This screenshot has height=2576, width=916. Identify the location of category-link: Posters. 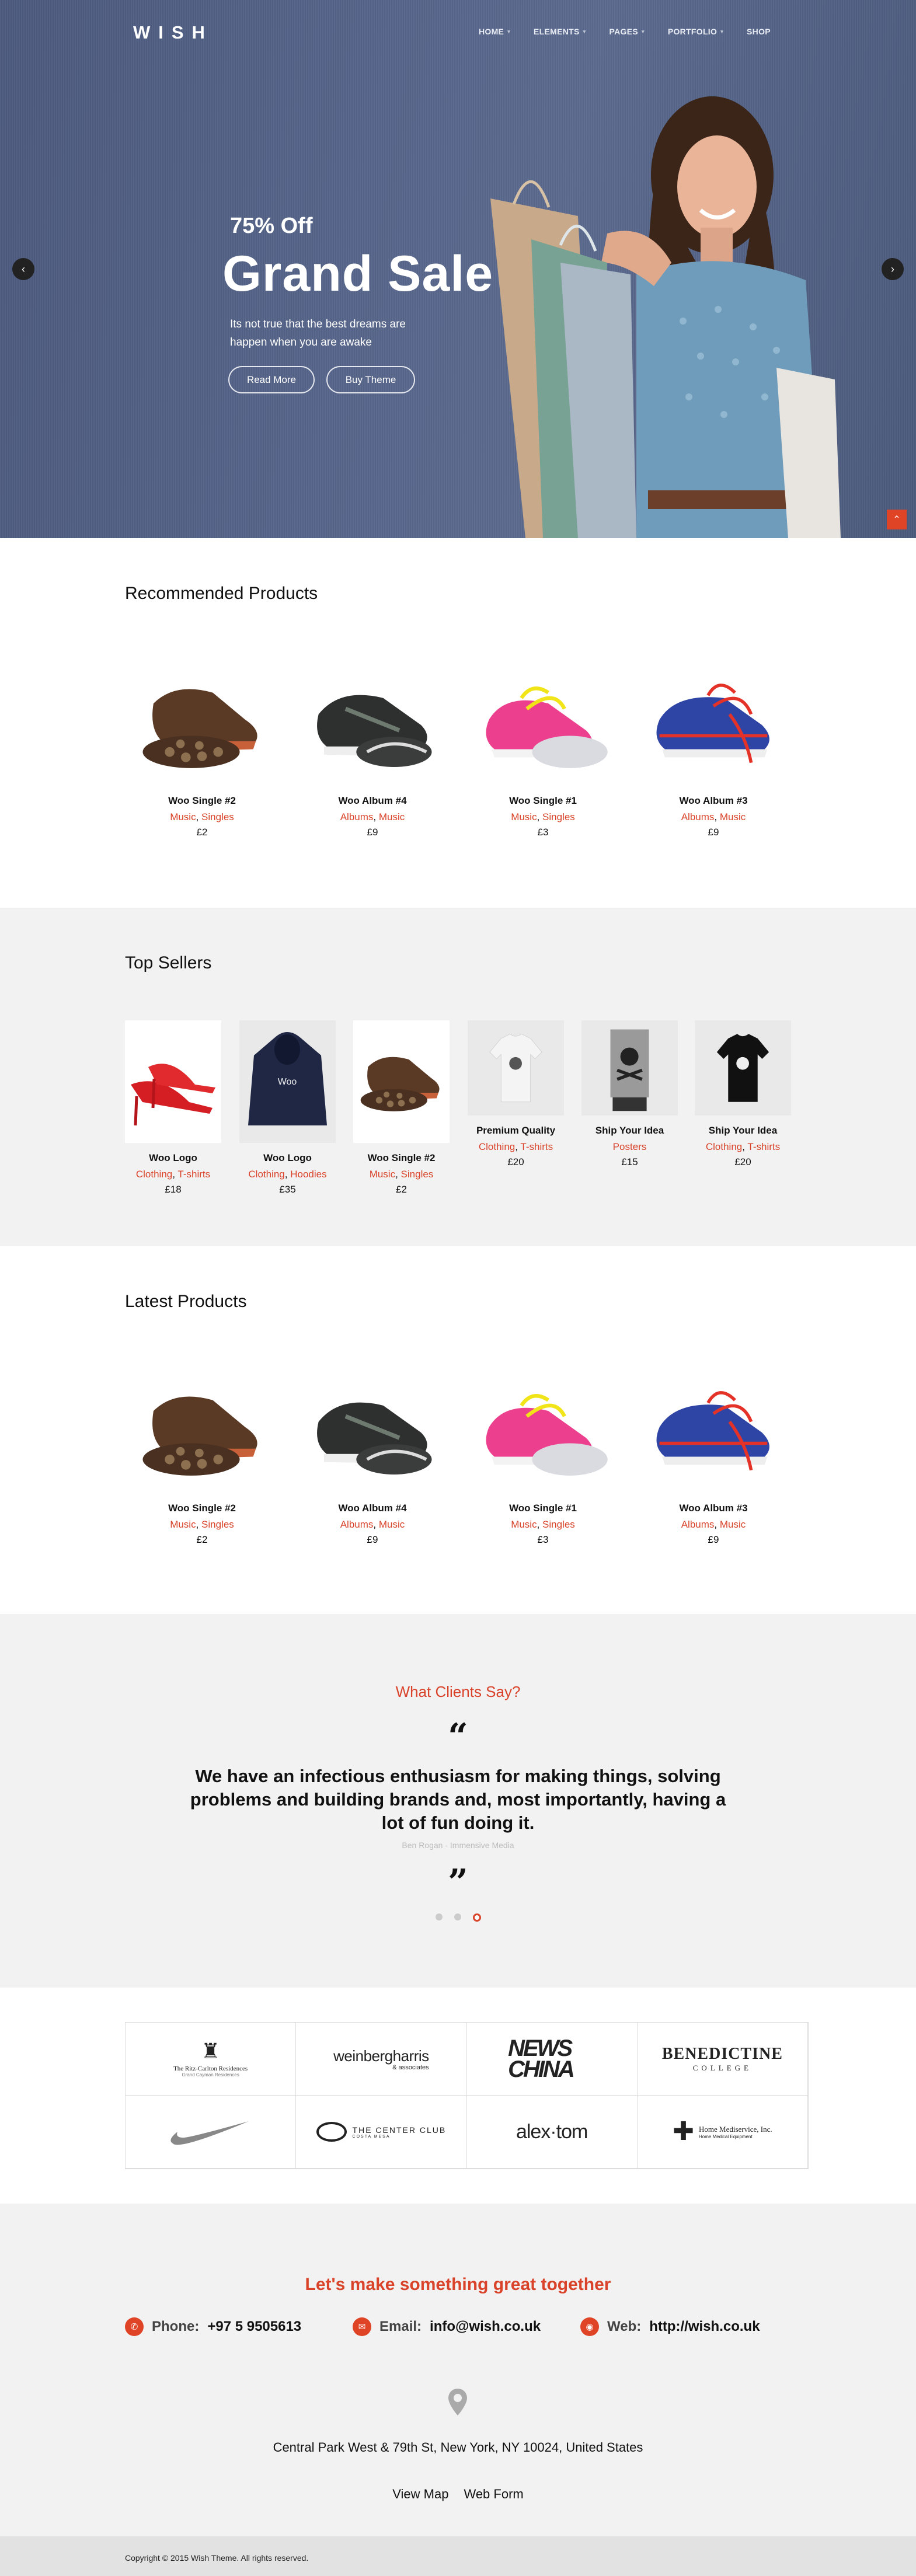
(630, 1147).